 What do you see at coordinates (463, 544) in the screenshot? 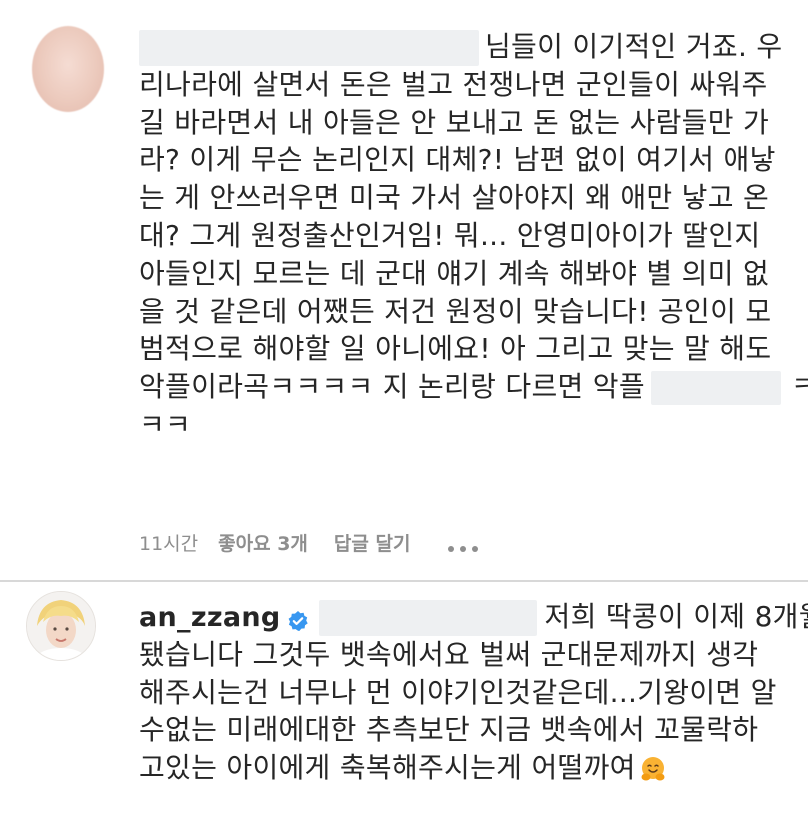
I see `more-options-icon` at bounding box center [463, 544].